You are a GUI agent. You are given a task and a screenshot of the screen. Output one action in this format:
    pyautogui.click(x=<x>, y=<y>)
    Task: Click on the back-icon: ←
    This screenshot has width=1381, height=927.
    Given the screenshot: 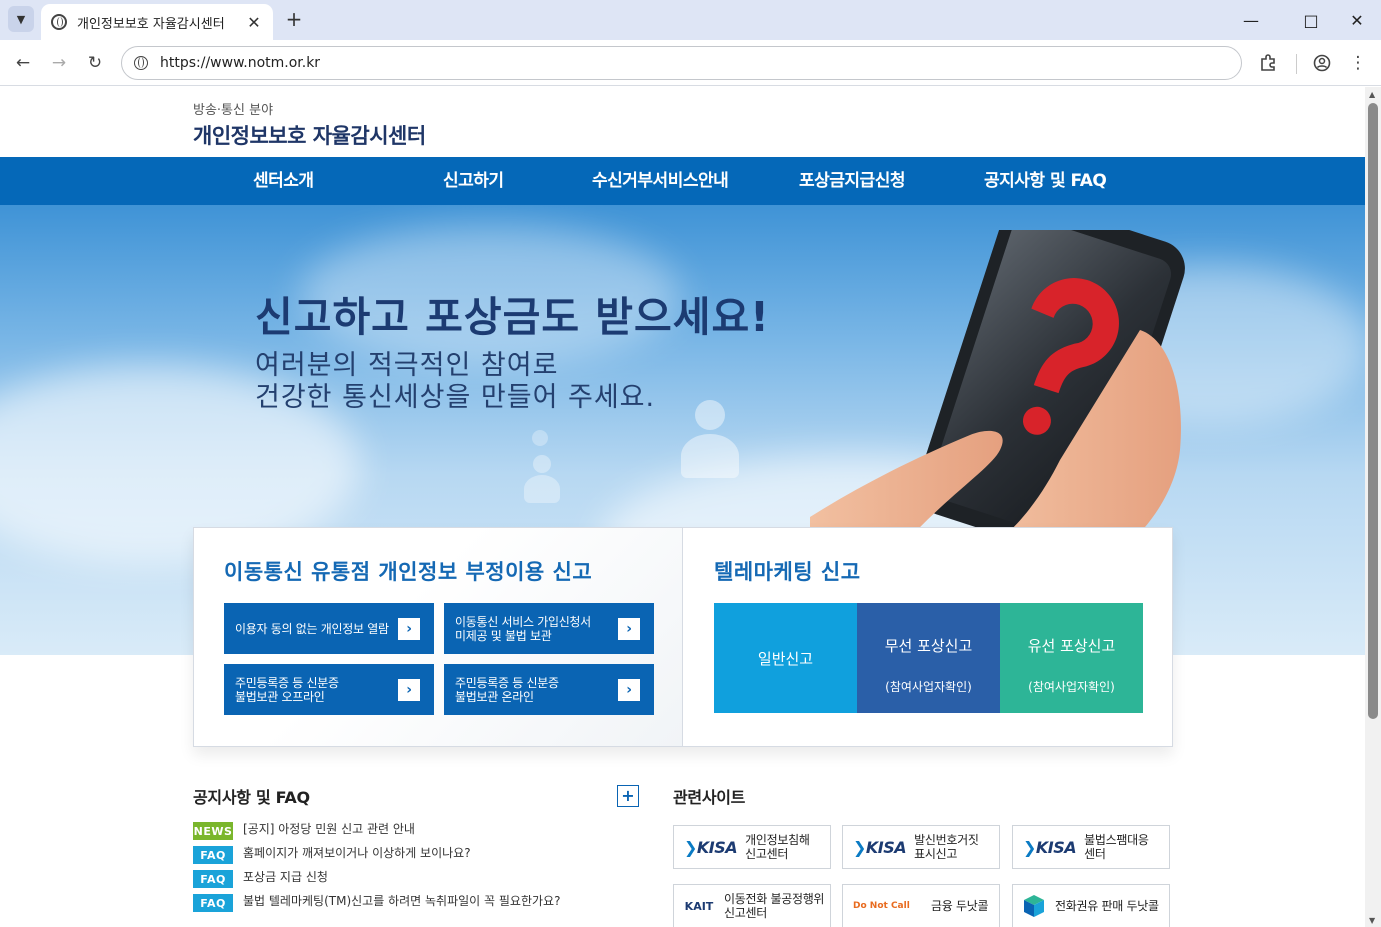 What is the action you would take?
    pyautogui.click(x=23, y=63)
    